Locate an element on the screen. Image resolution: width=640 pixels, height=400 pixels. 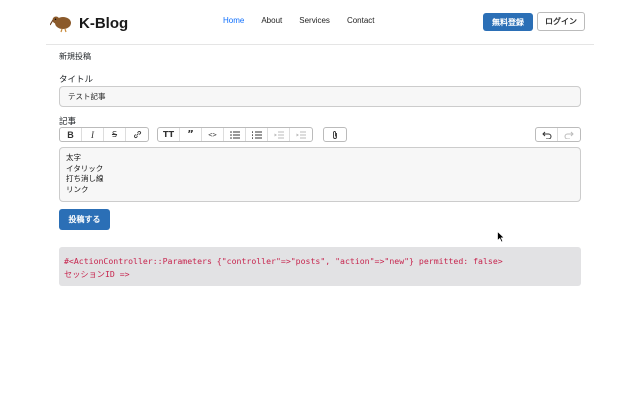
editor-toolbar: B I S TT ” <> is located at coordinates (320, 134).